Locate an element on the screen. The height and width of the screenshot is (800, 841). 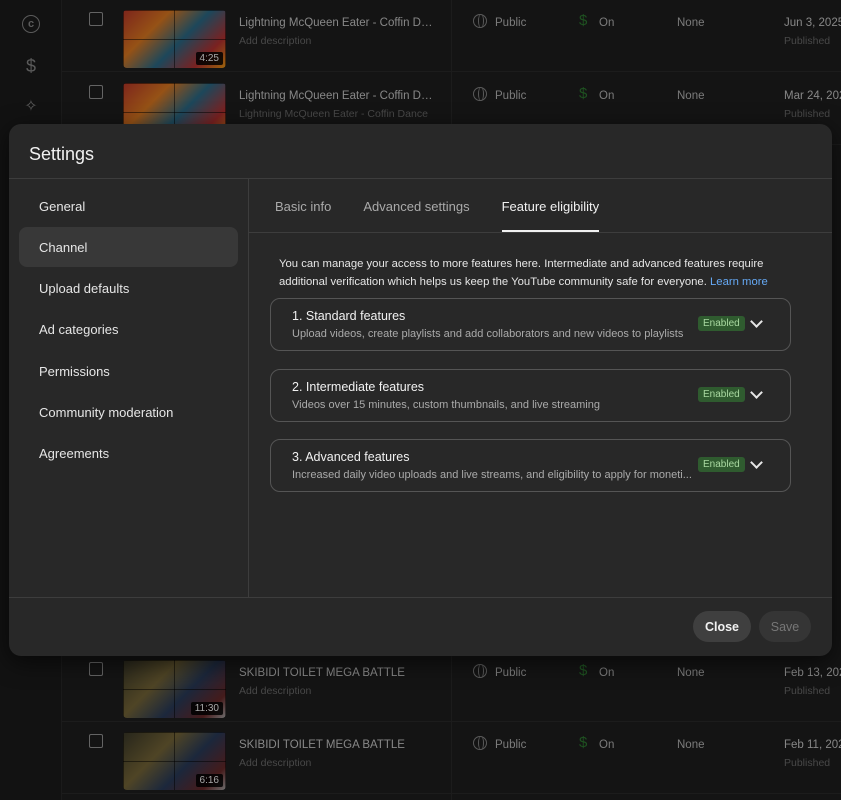
nav-item-agreements: Agreements is located at coordinates (128, 454).